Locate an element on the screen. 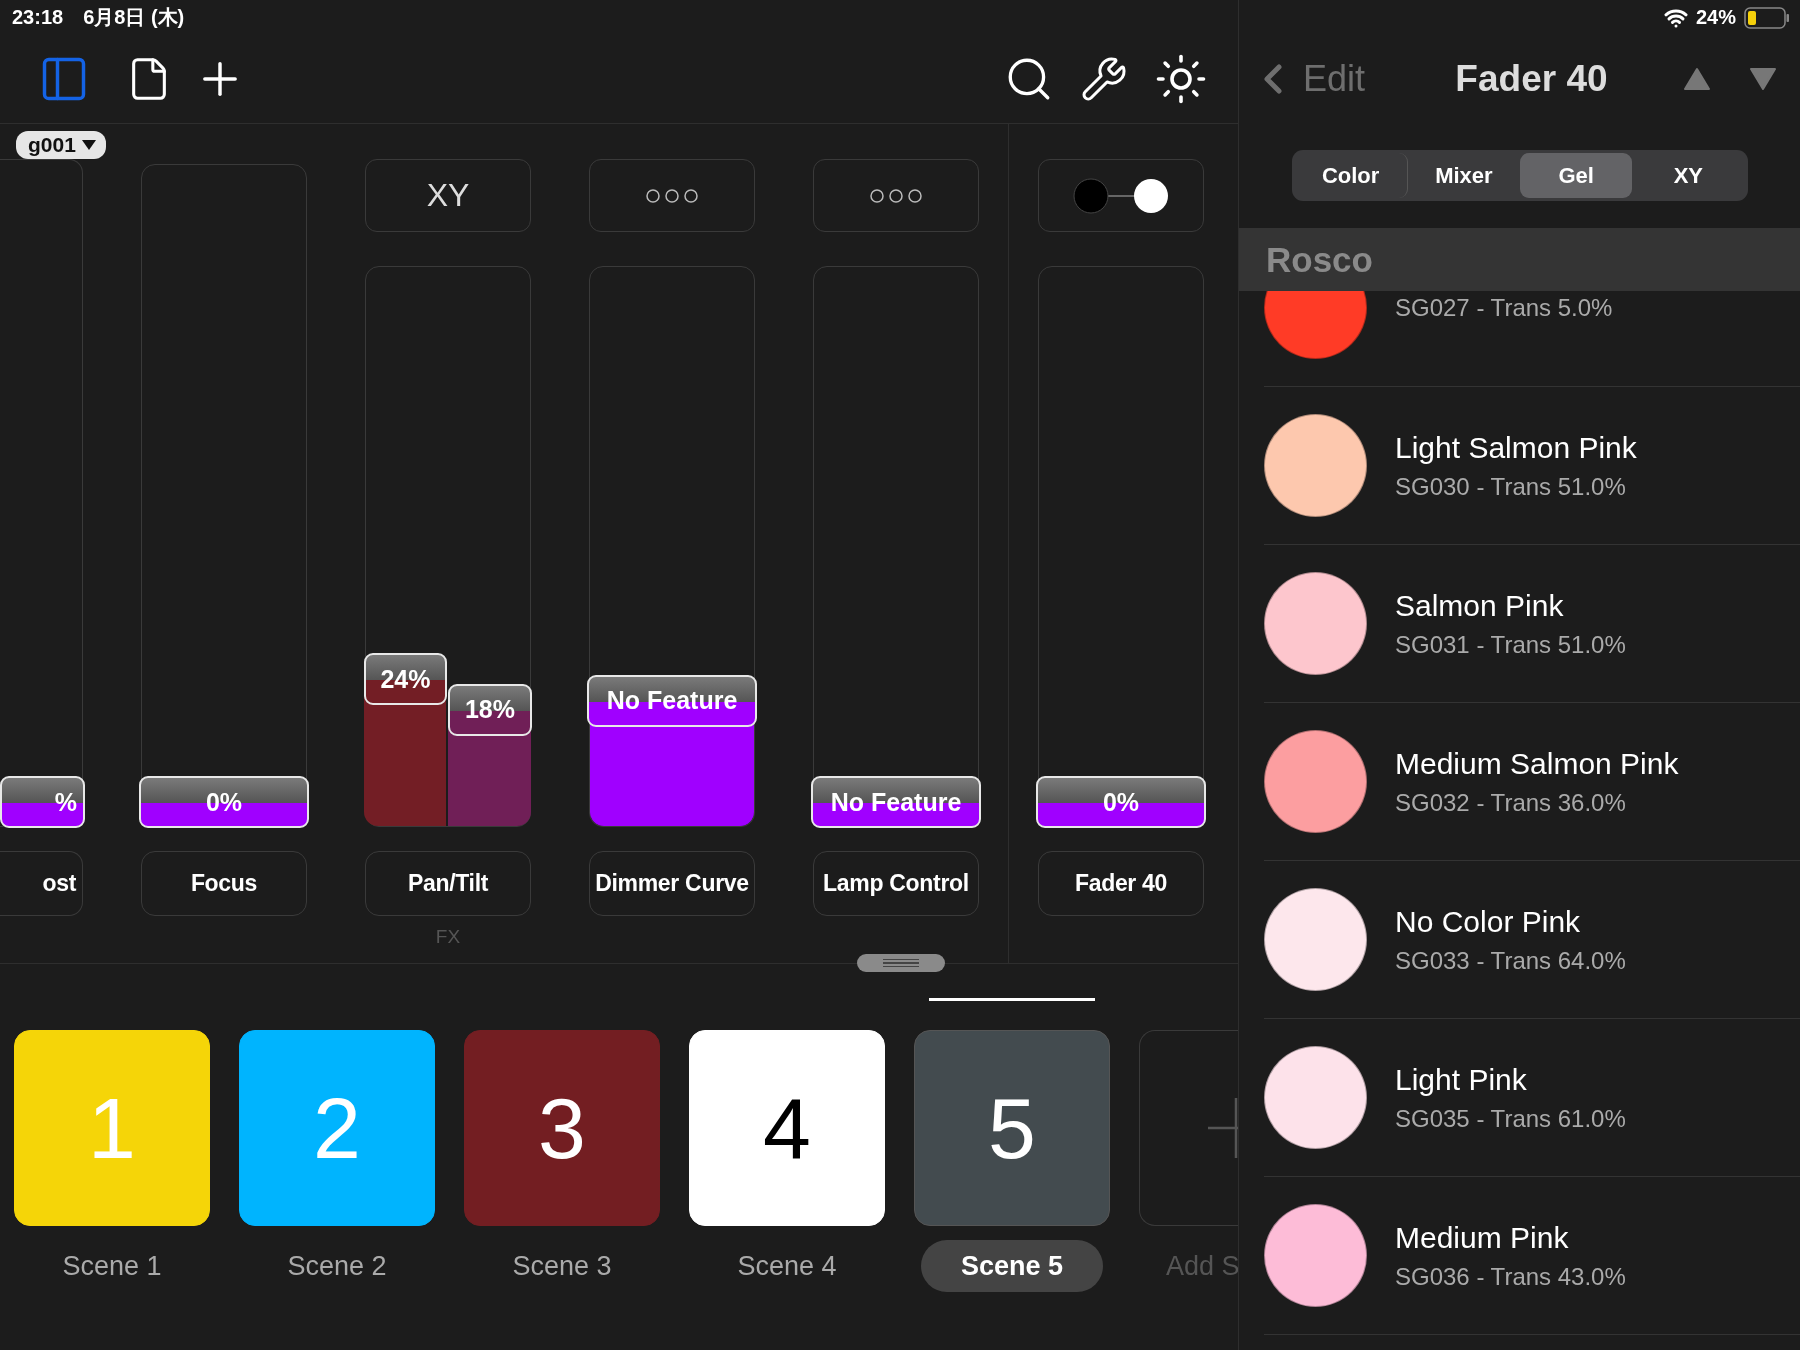 This screenshot has height=1350, width=1800. gel-name: Medium Pink is located at coordinates (1482, 1237).